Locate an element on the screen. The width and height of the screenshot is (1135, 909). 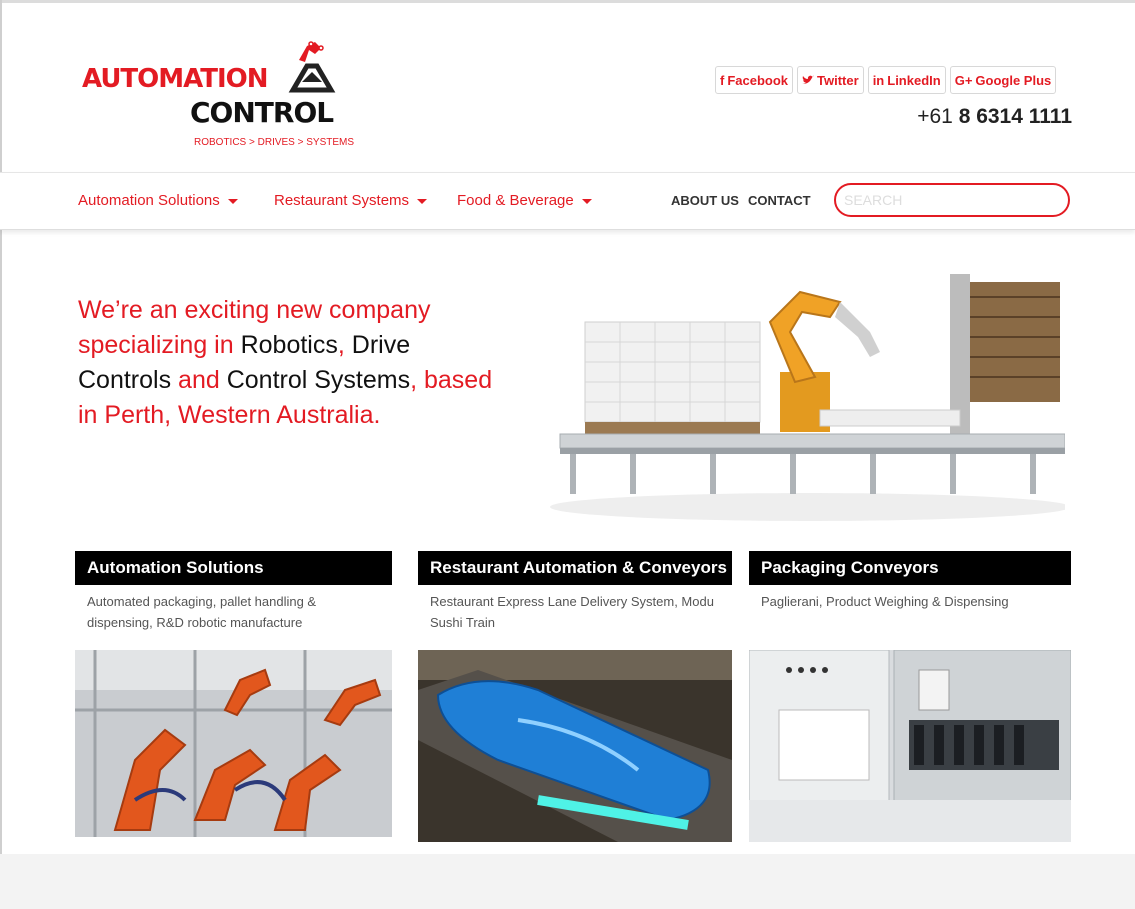
nav-automation-solutions: Automation Solutions is located at coordinates (158, 200).